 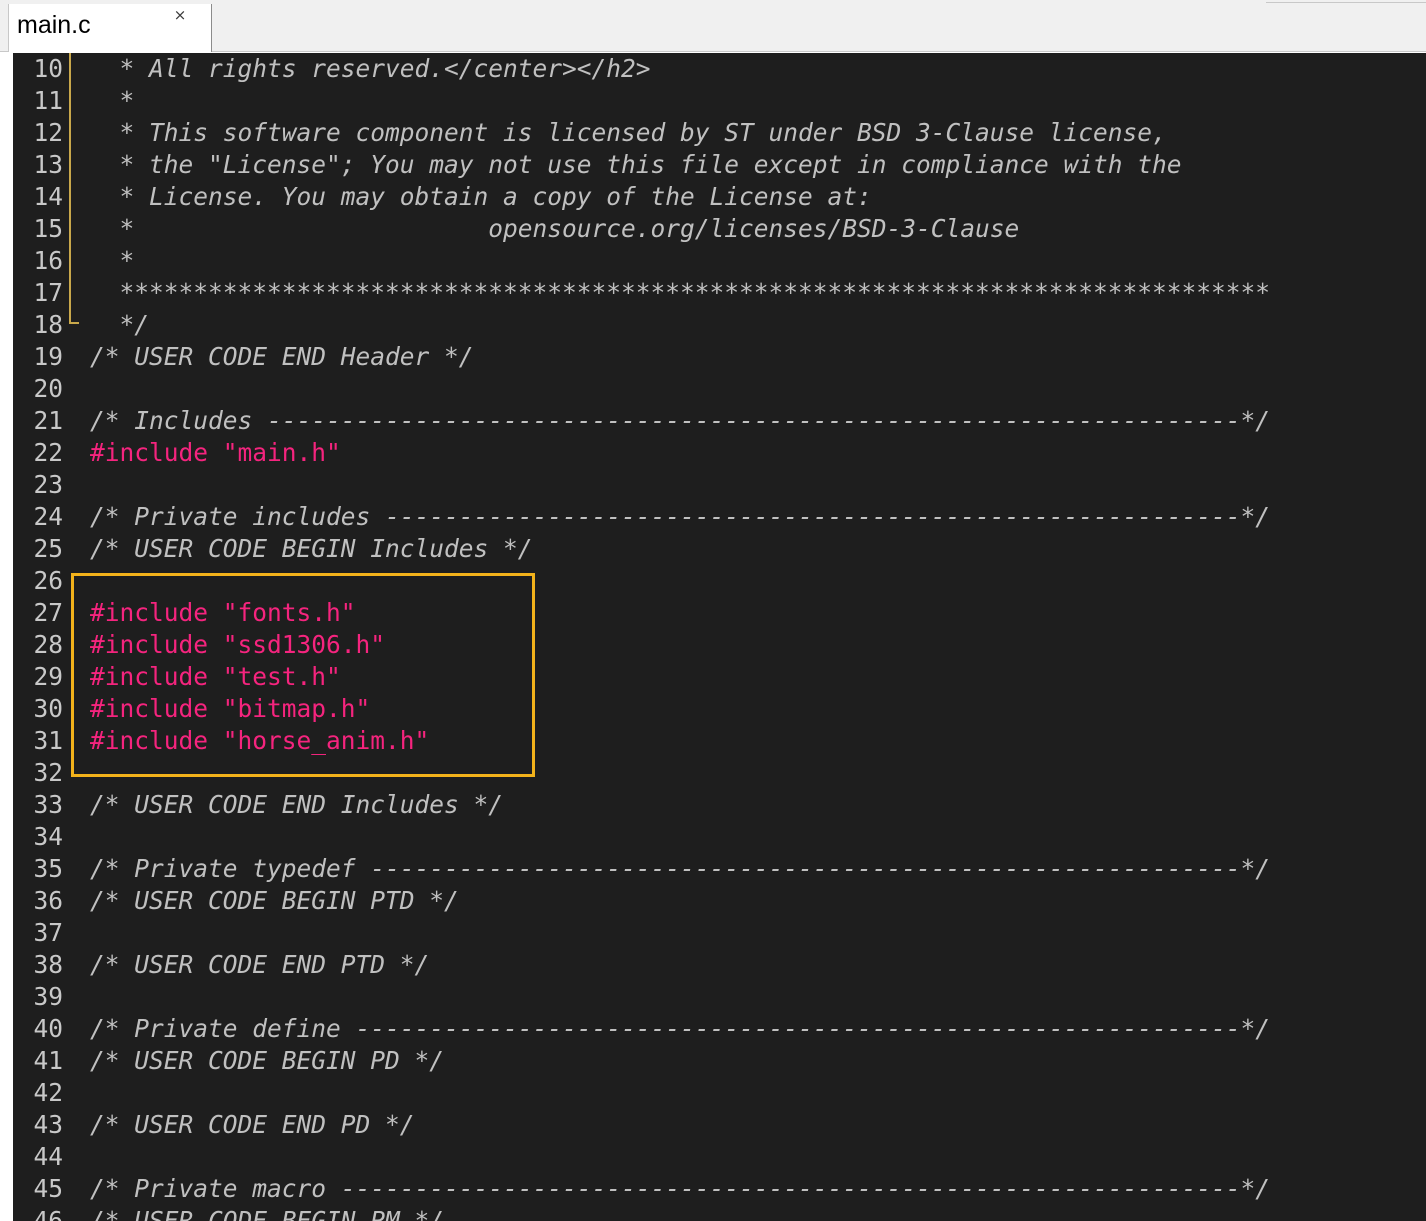 I want to click on fold-range-marker, so click(x=70, y=188).